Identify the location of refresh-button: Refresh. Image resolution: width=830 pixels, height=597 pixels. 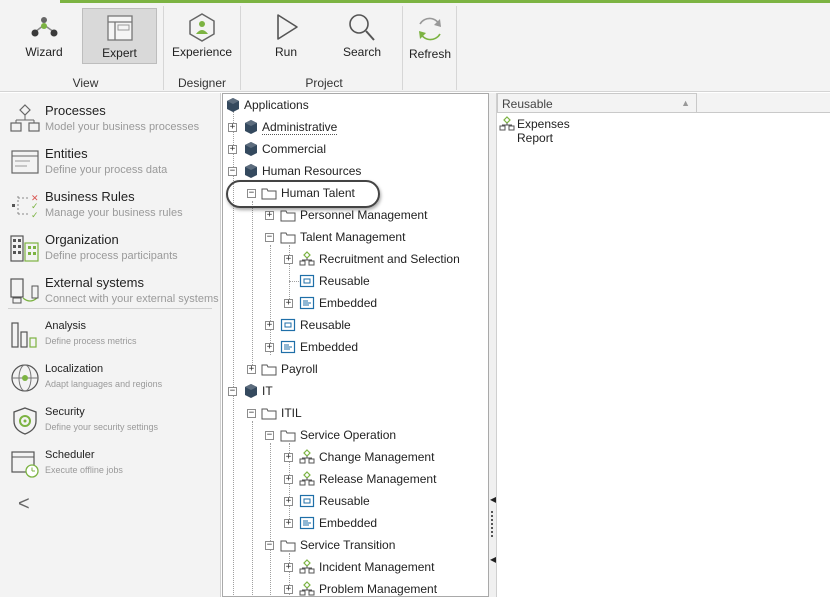
(430, 38).